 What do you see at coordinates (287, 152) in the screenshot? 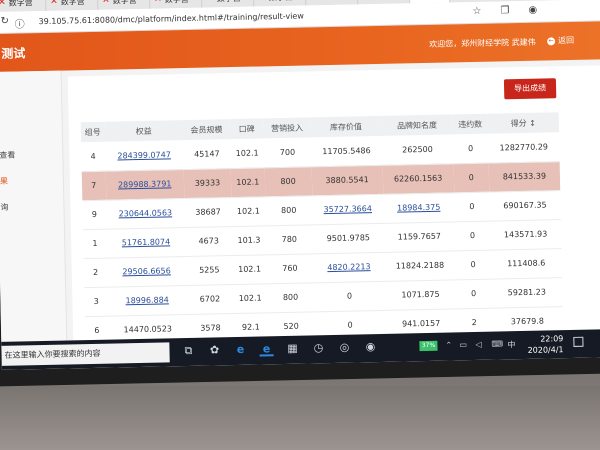
I see `table-cell: 700` at bounding box center [287, 152].